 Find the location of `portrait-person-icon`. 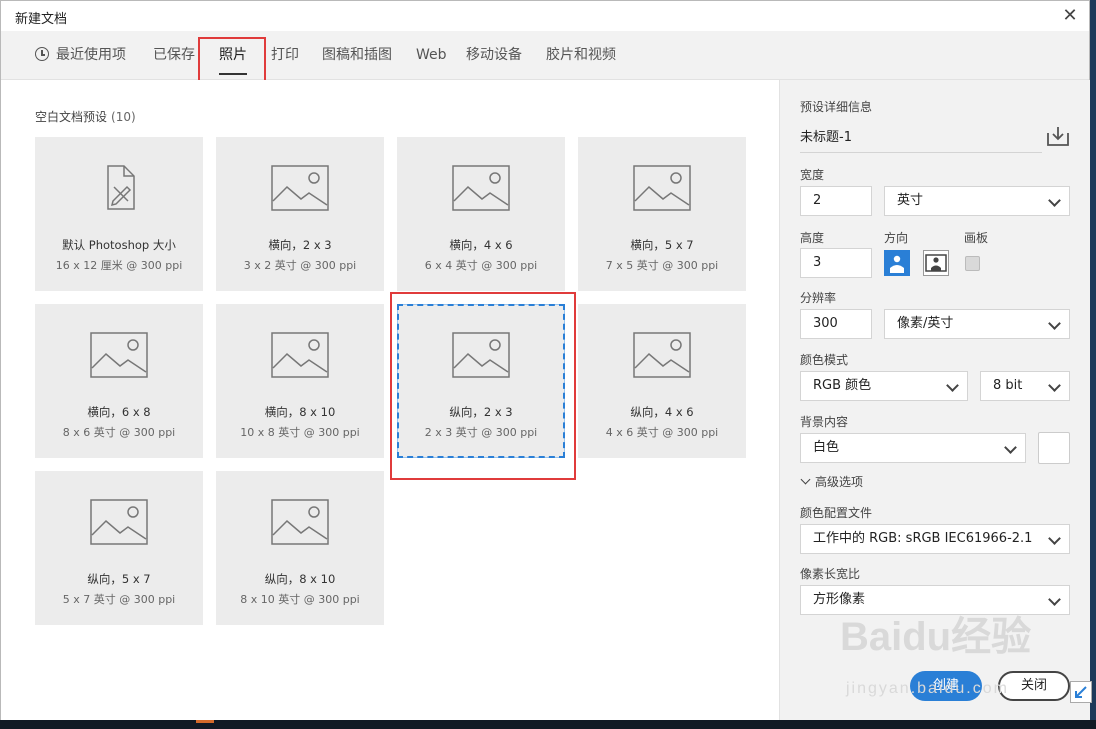

portrait-person-icon is located at coordinates (897, 264).